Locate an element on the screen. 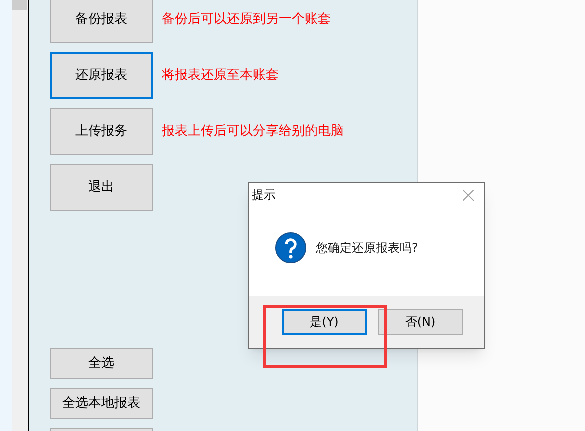 This screenshot has height=431, width=585. dialog-button: 否(N) is located at coordinates (420, 322).